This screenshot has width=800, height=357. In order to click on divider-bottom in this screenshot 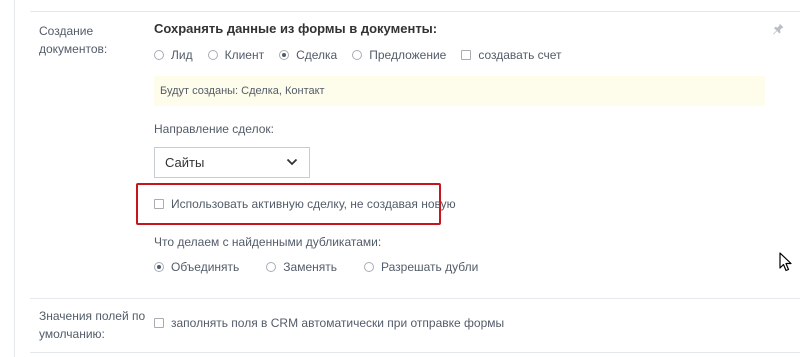, I will do `click(415, 352)`.